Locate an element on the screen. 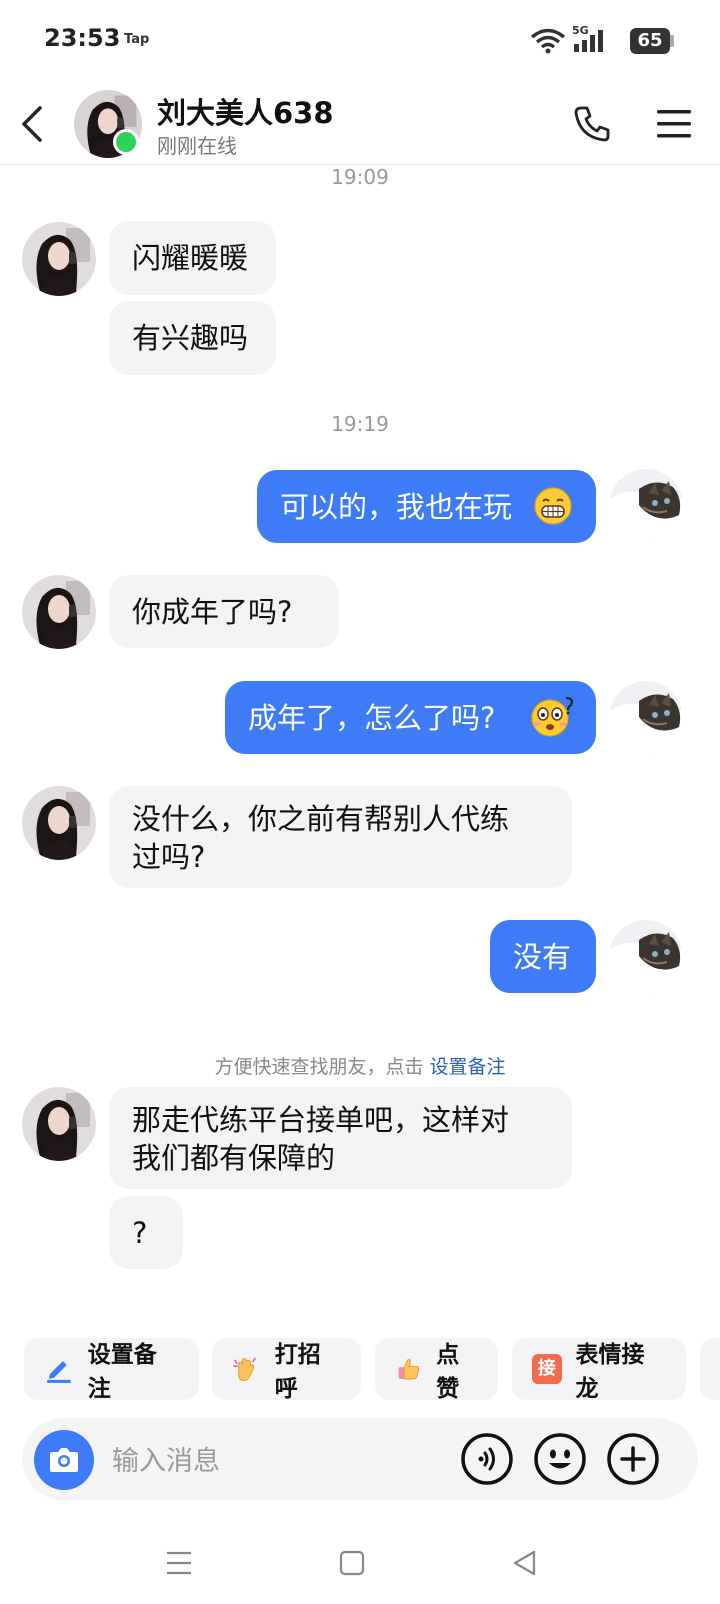 This screenshot has height=1604, width=720. quick-action-emoji-relay: 接 表情接龙 is located at coordinates (599, 1370).